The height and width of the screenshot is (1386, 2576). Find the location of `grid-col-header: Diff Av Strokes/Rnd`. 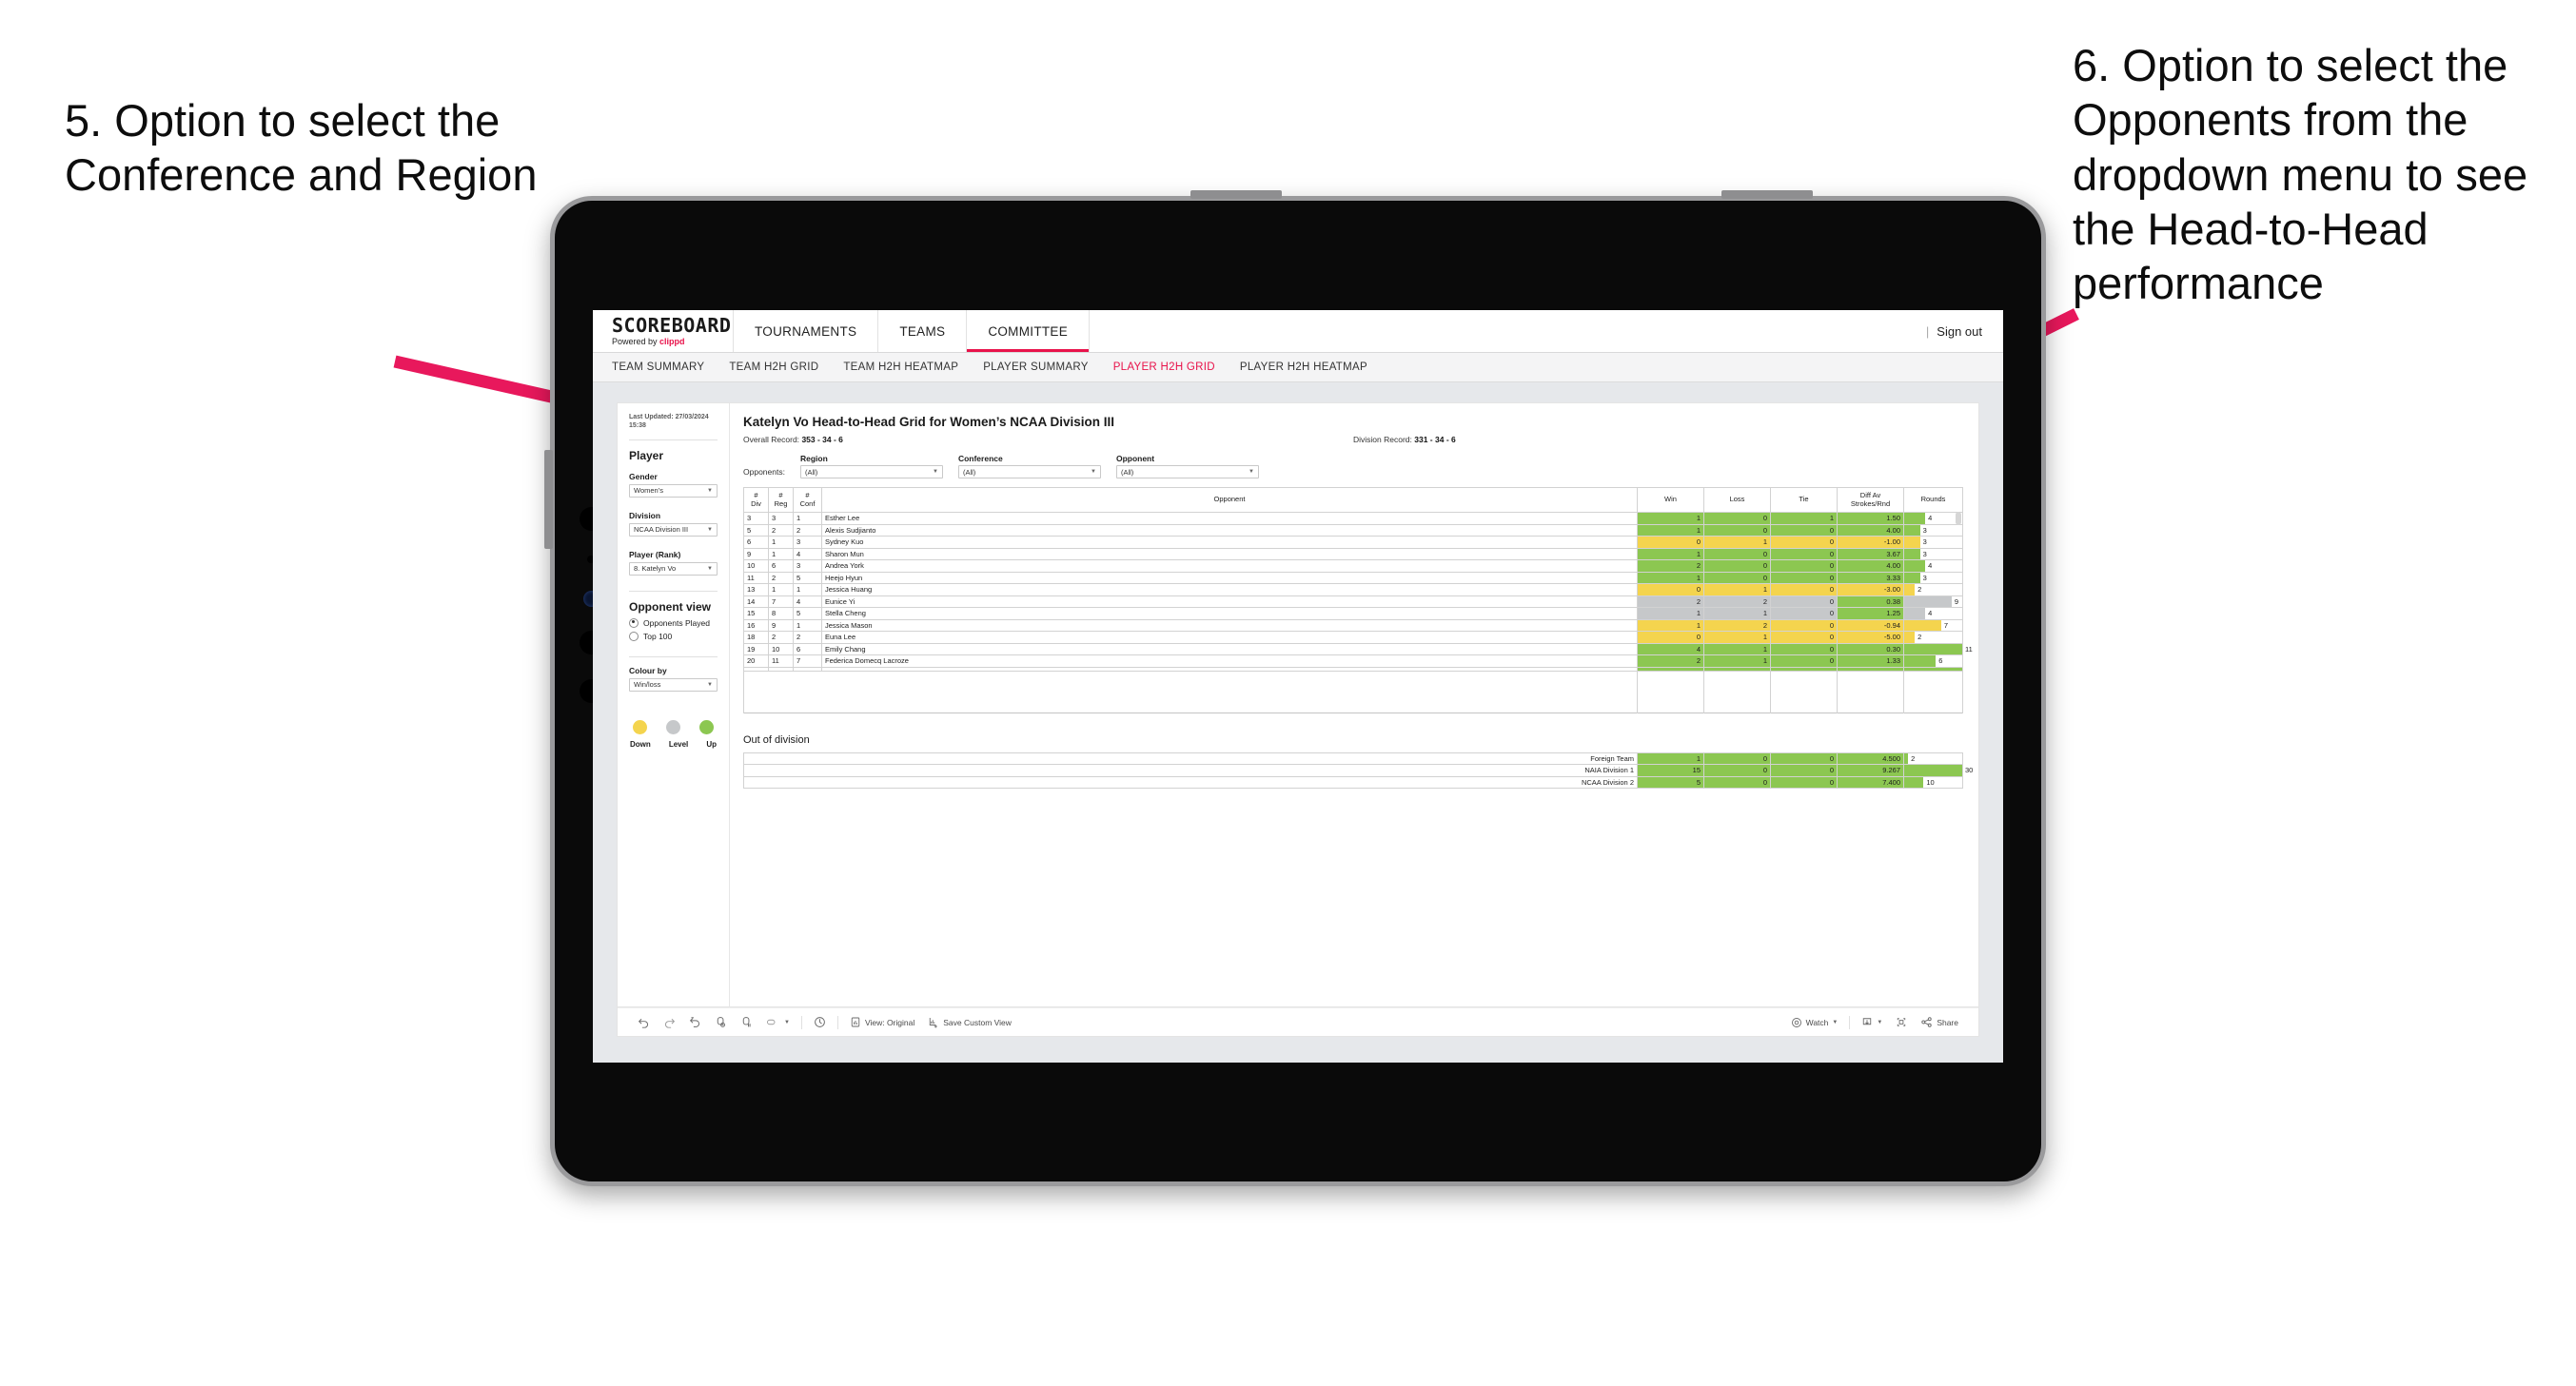

grid-col-header: Diff Av Strokes/Rnd is located at coordinates (1870, 500).